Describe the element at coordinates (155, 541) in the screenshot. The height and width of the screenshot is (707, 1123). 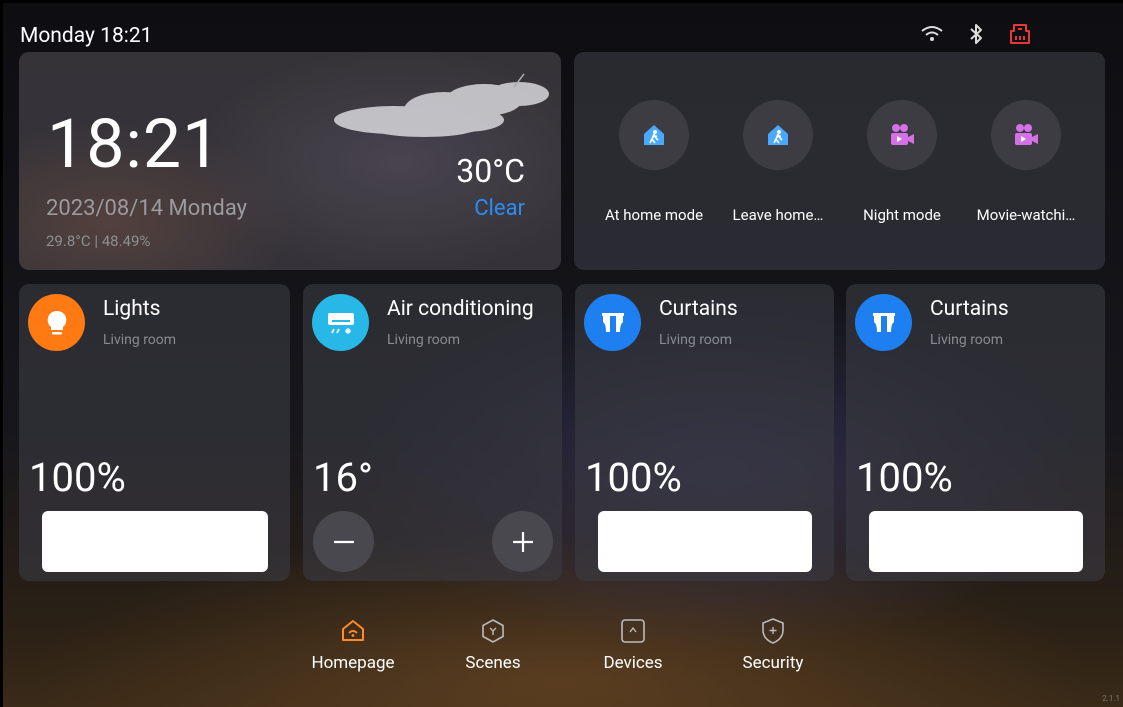
I see `brightness-slider` at that location.